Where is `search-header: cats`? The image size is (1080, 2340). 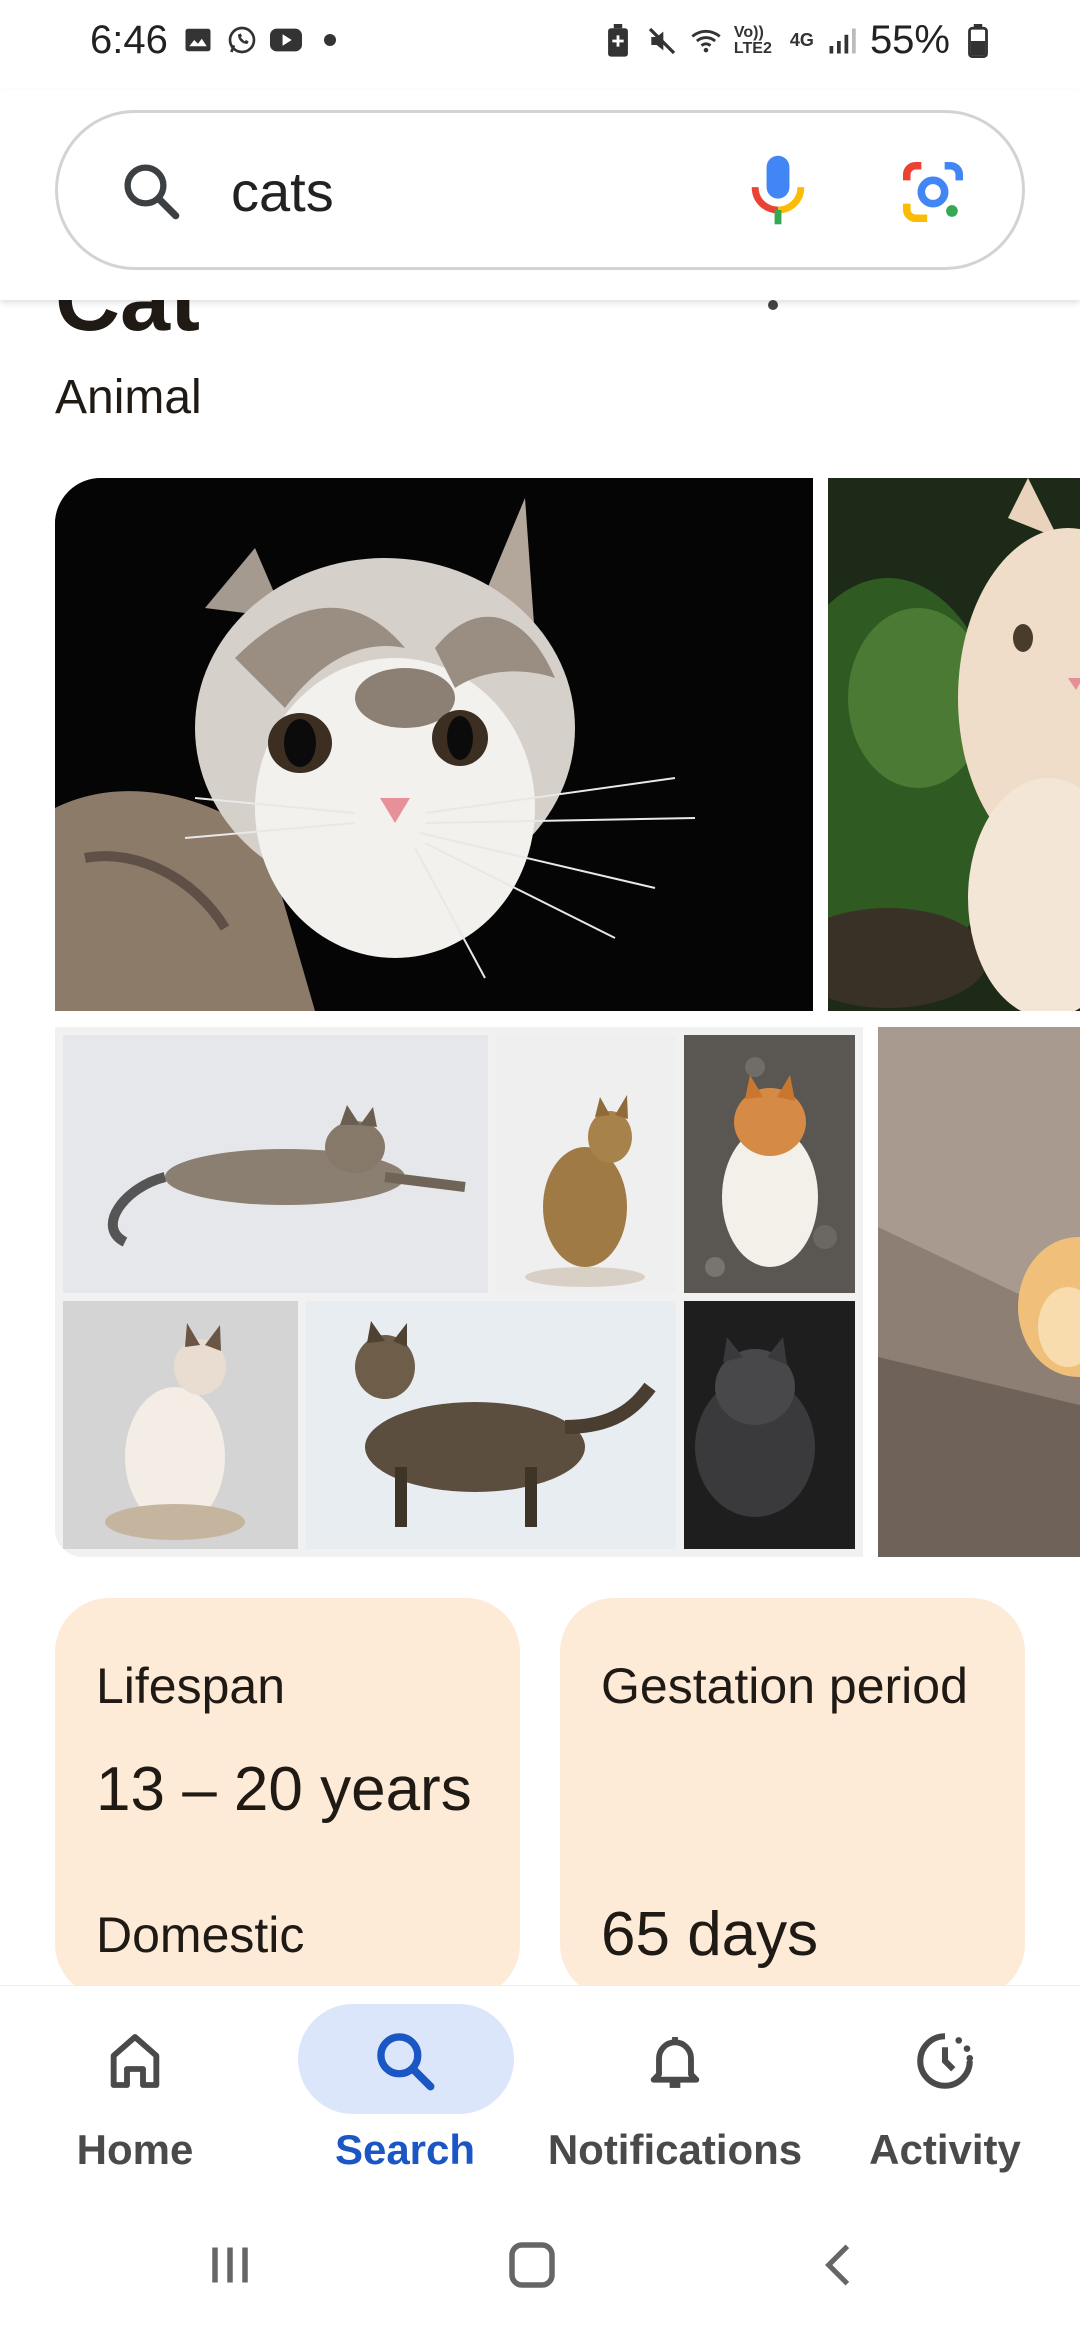
search-header: cats is located at coordinates (540, 195).